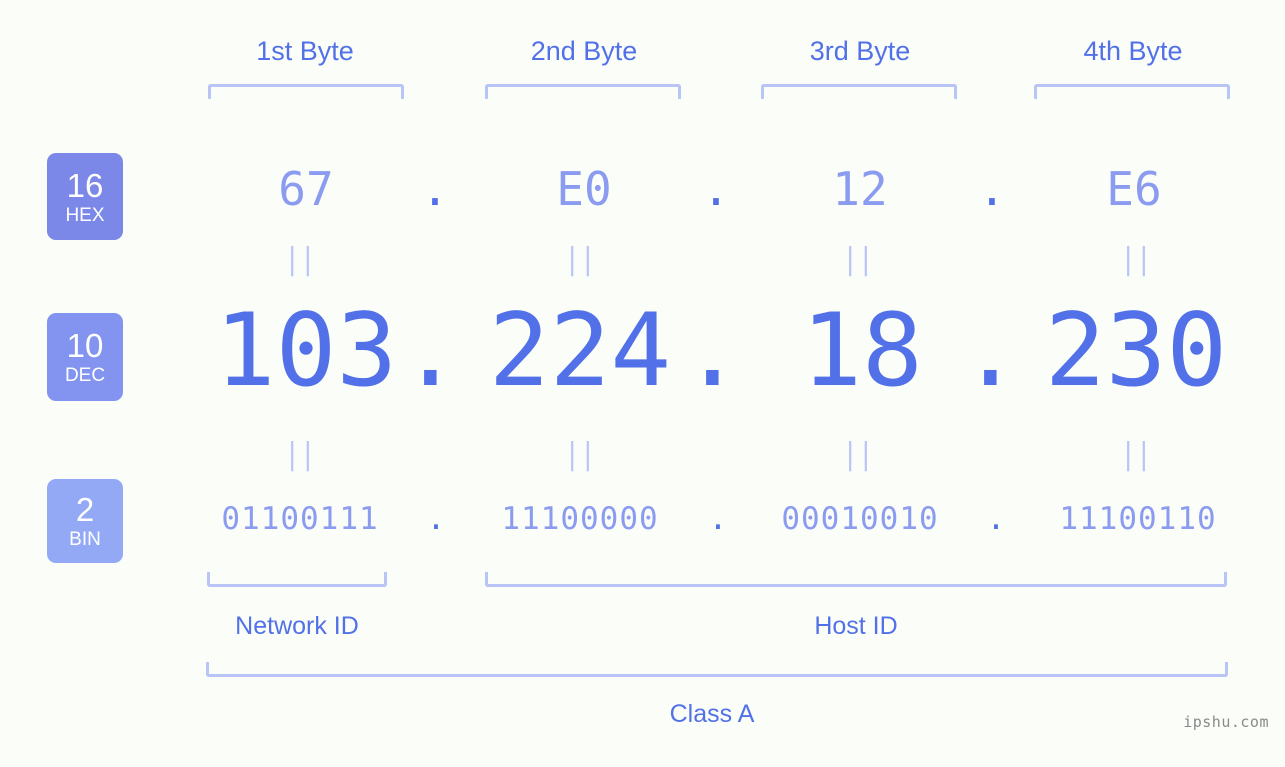 This screenshot has height=767, width=1285. I want to click on bin-value-byte-3: 00010010, so click(860, 519).